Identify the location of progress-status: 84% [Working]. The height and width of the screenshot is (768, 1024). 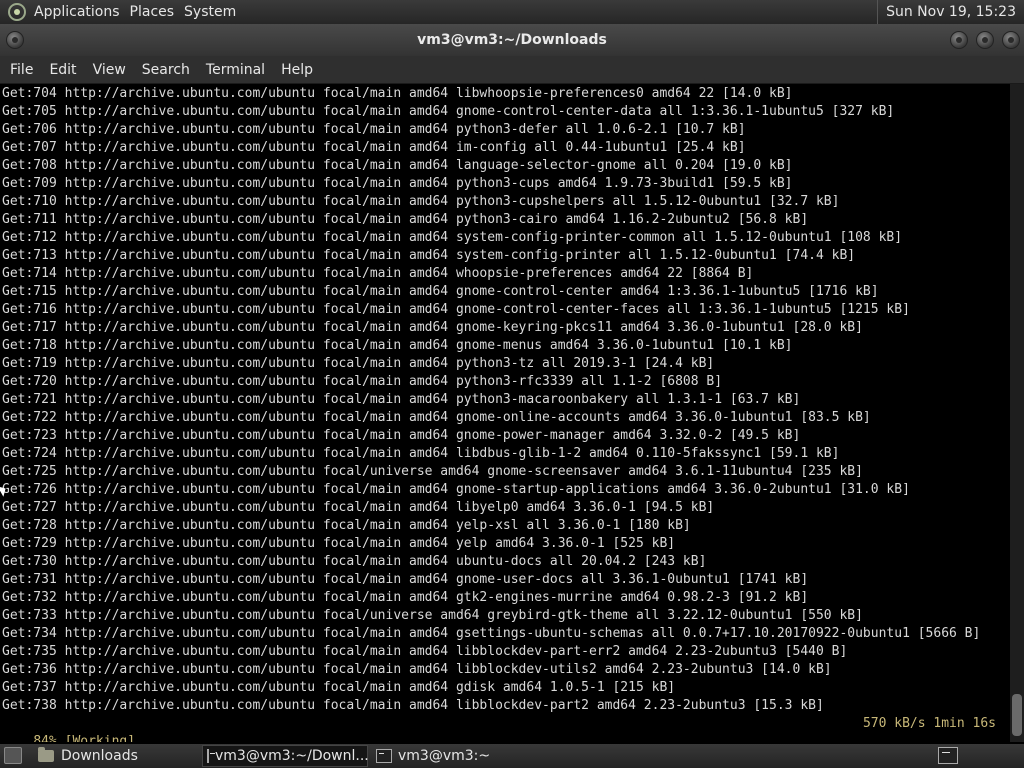
(84, 738).